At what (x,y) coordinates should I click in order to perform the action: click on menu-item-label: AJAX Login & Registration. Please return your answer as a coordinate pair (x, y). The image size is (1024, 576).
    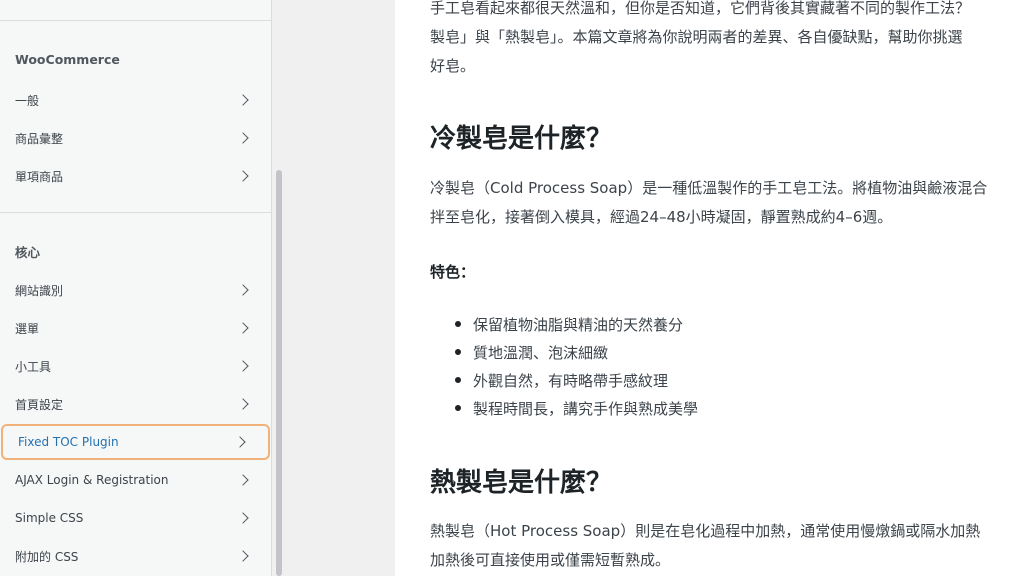
    Looking at the image, I should click on (92, 480).